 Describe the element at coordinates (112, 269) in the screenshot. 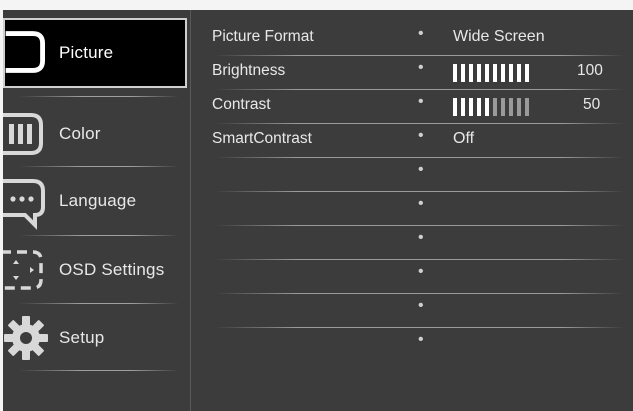

I see `menu-item-label: OSD Settings` at that location.